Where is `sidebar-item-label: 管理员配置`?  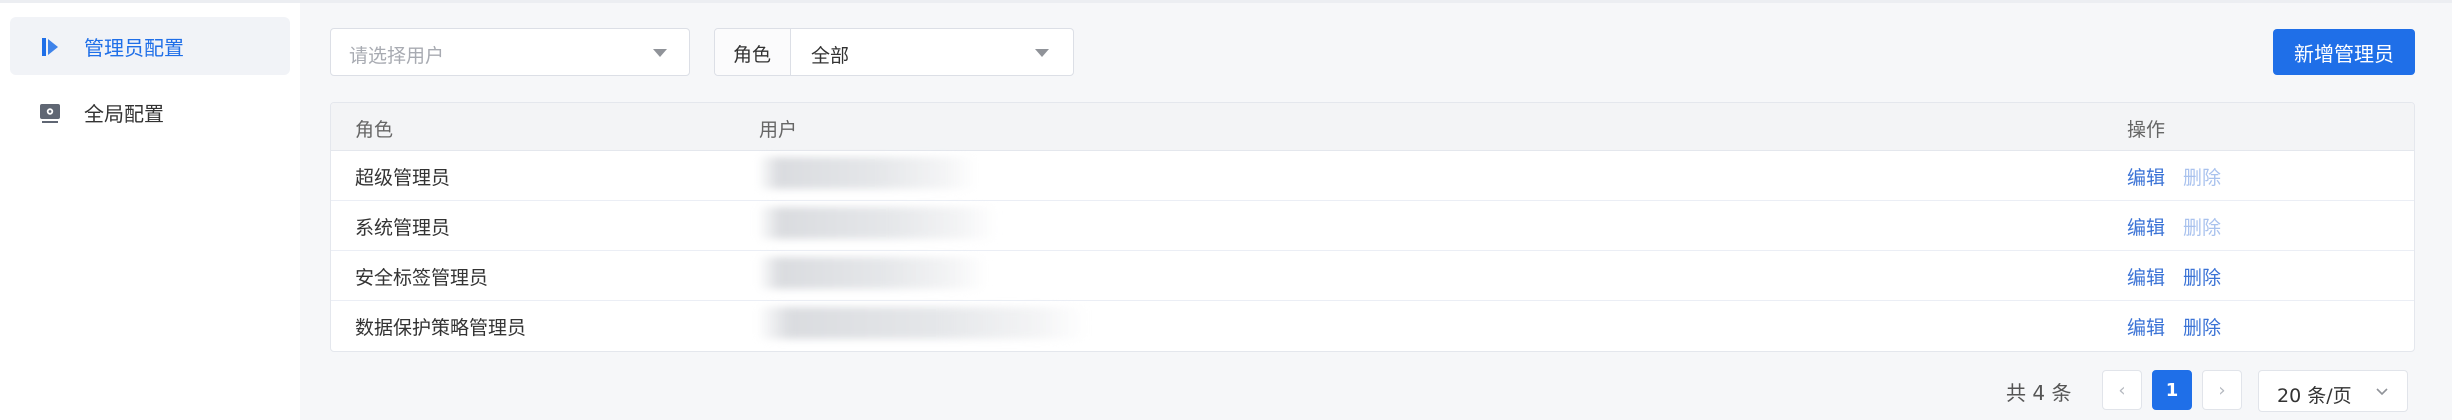
sidebar-item-label: 管理员配置 is located at coordinates (134, 47).